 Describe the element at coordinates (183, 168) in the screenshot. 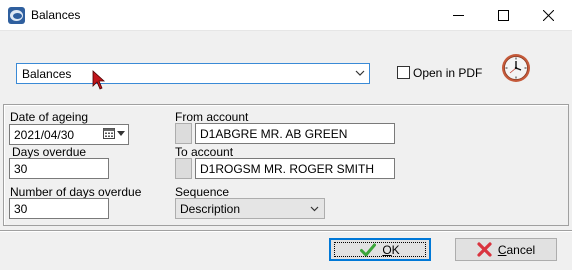

I see `to-account-lookup-button` at that location.